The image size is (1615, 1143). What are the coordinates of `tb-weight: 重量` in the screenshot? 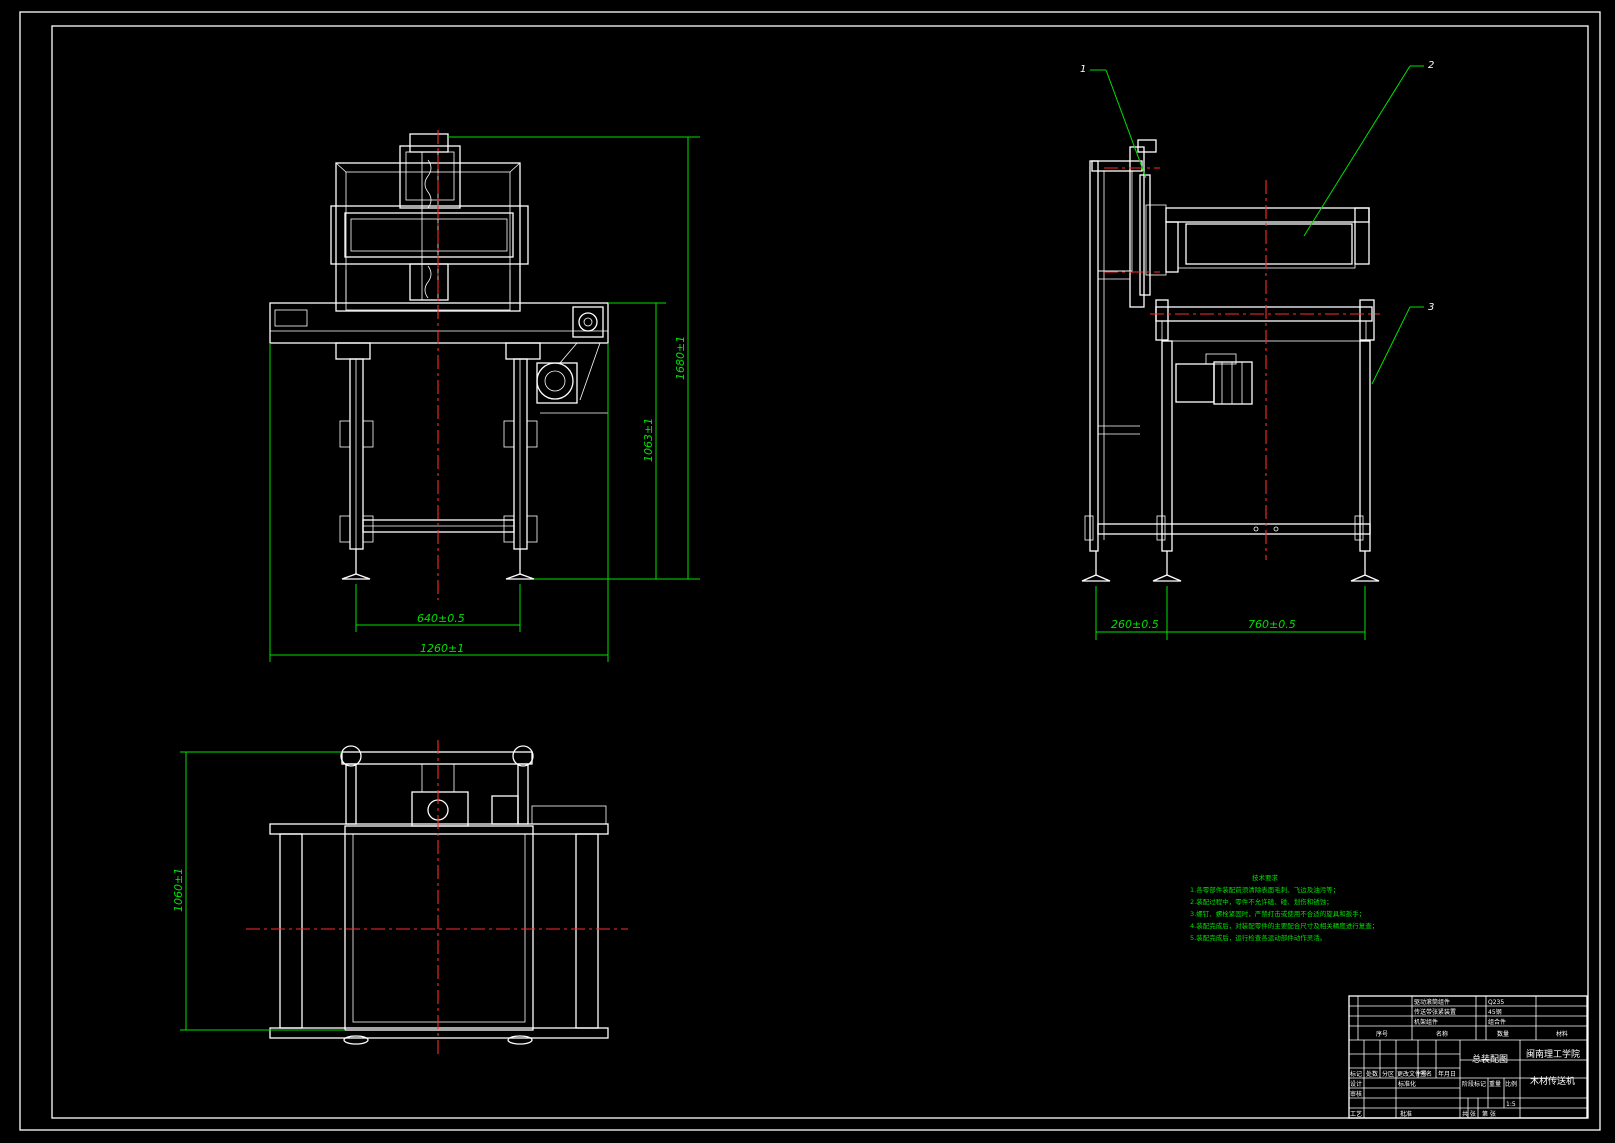 It's located at (1495, 1084).